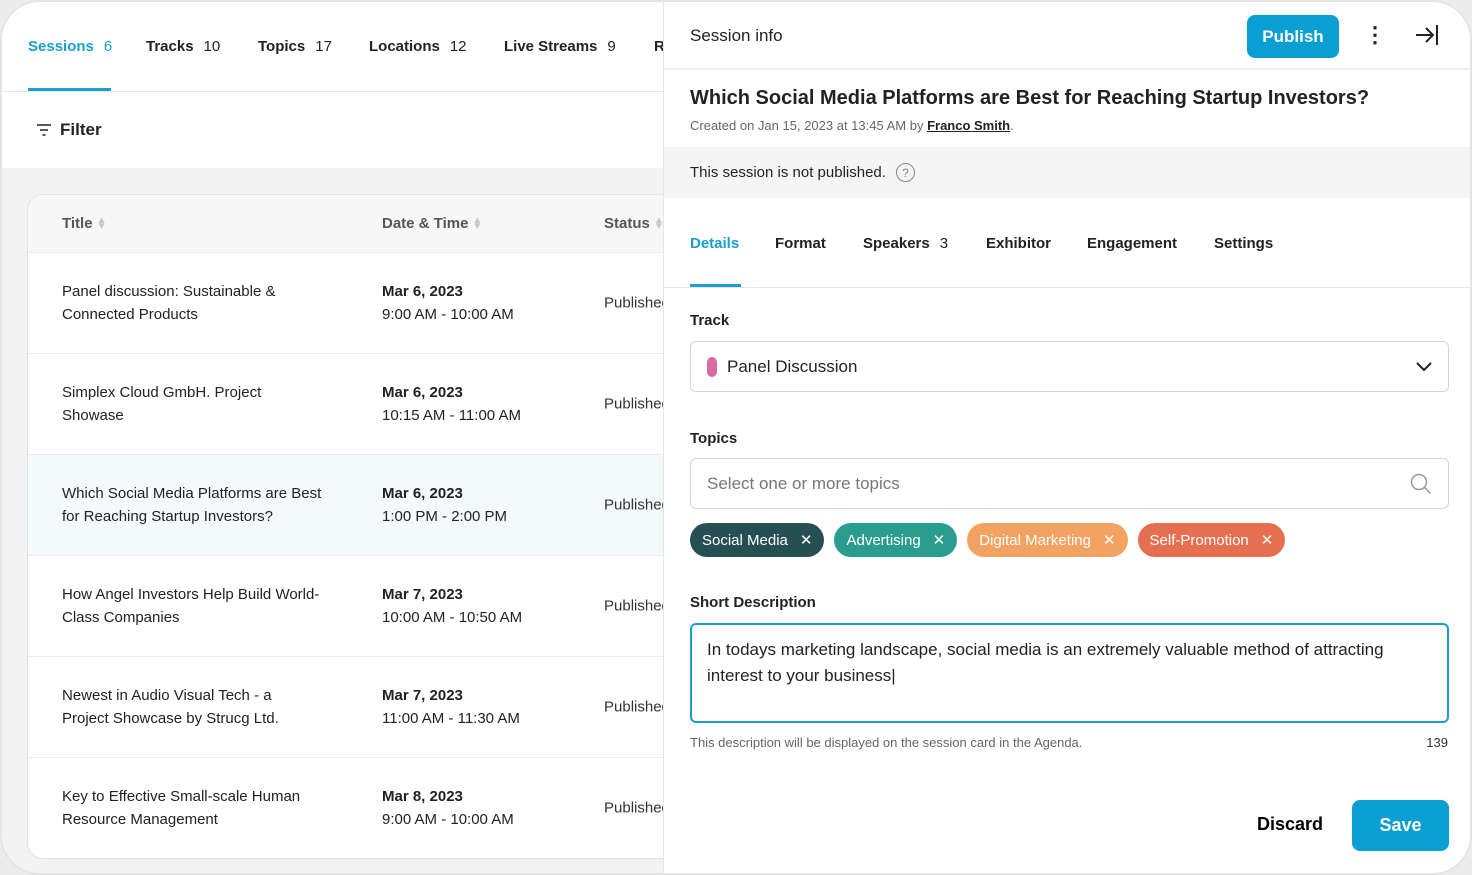  What do you see at coordinates (84, 223) in the screenshot?
I see `column-title: Title ▲ ▼` at bounding box center [84, 223].